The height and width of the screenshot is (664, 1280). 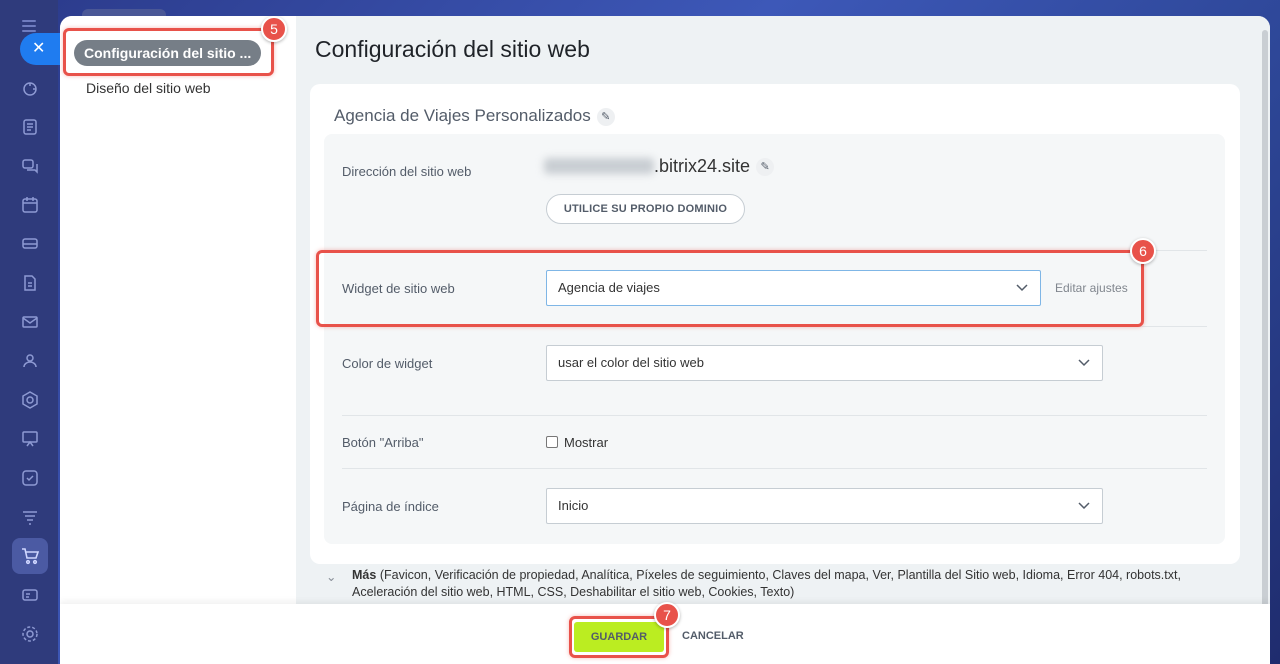 What do you see at coordinates (1265, 320) in the screenshot?
I see `scrollbar` at bounding box center [1265, 320].